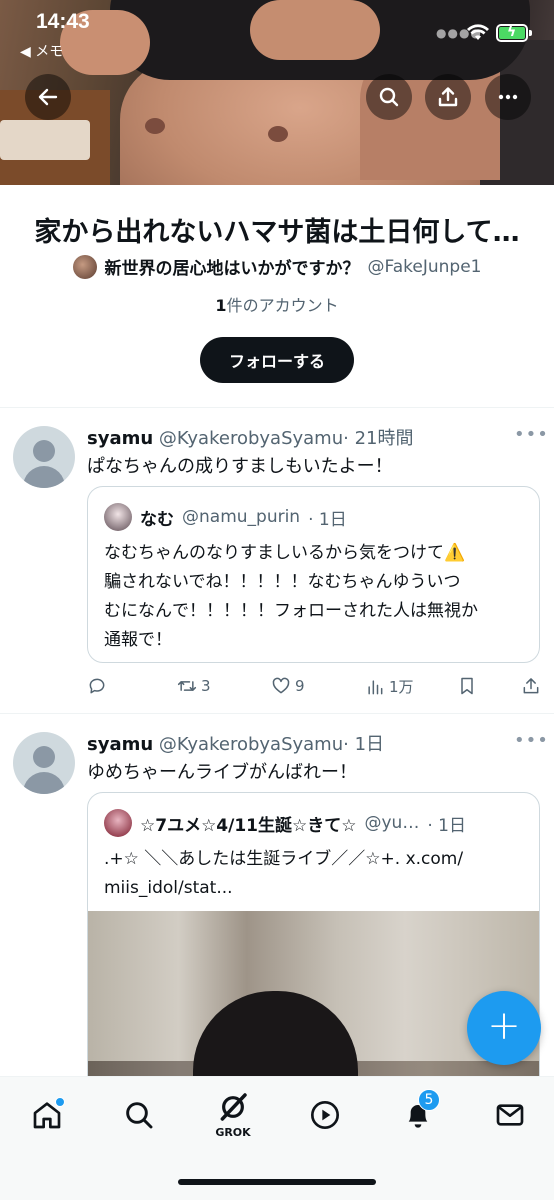 Image resolution: width=554 pixels, height=1200 pixels. I want to click on quoted-text-line: なむちゃんのなりすましいるから気をつけて⚠️, so click(285, 553).